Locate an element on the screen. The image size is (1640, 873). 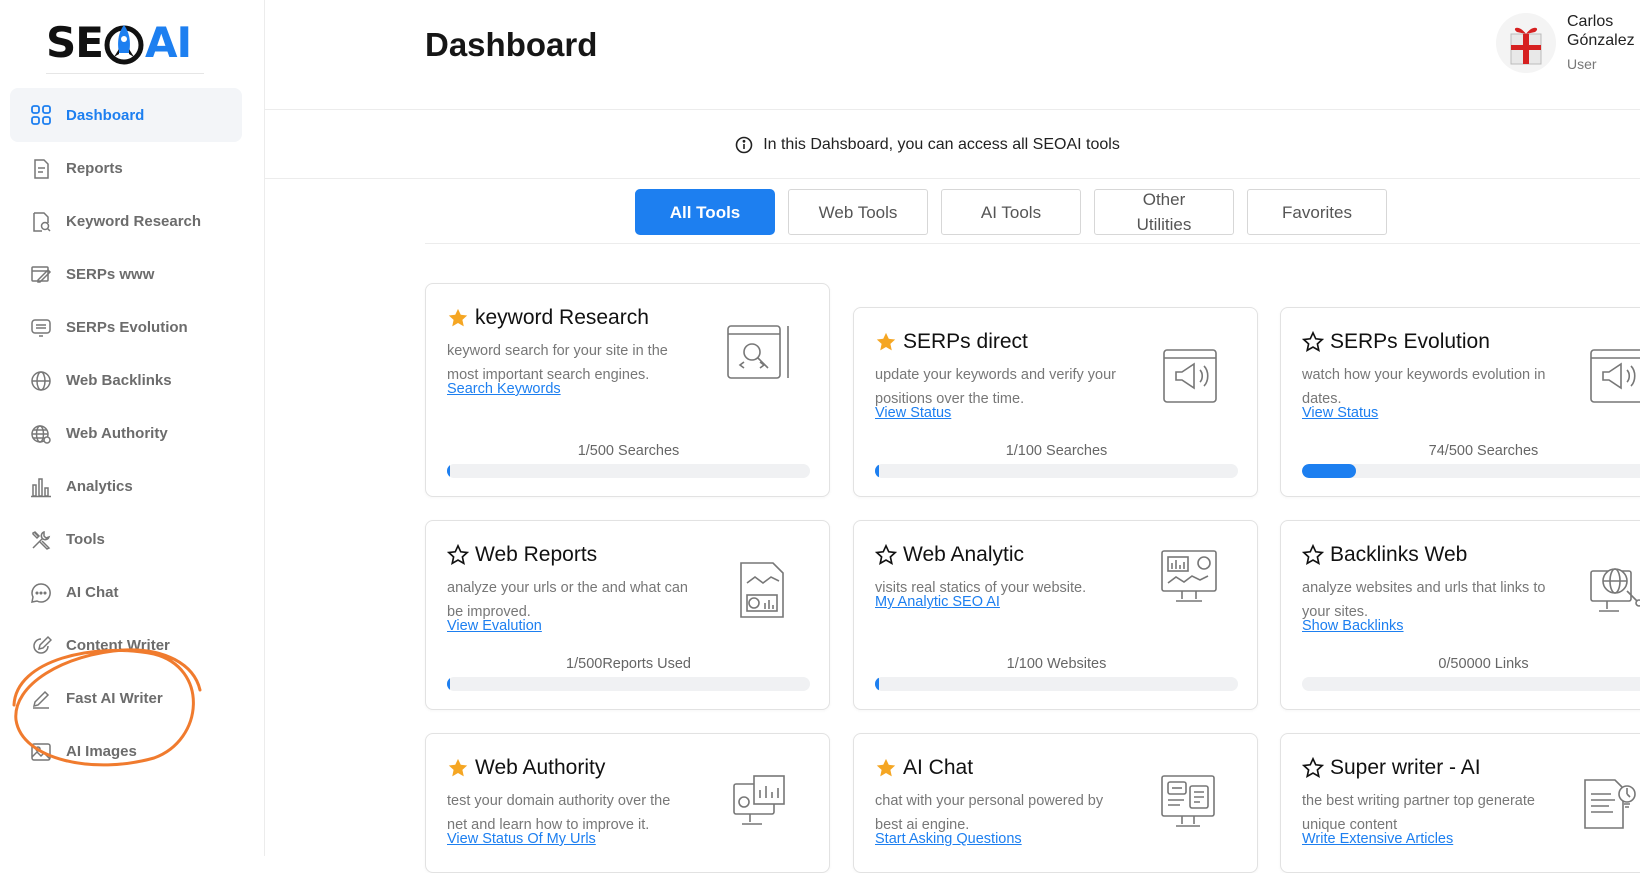
sidebar-item-reports: Reports is located at coordinates (126, 168).